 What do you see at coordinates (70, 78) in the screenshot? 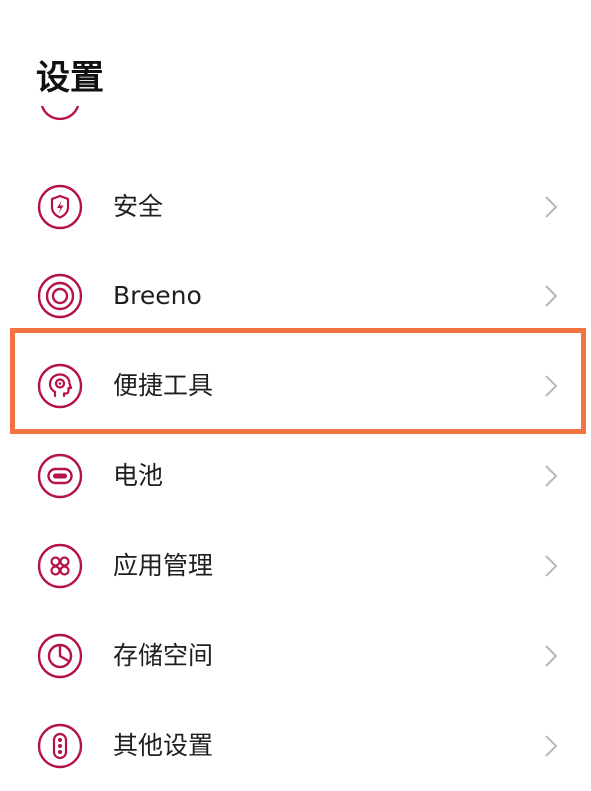
I see `page-title: 设置` at bounding box center [70, 78].